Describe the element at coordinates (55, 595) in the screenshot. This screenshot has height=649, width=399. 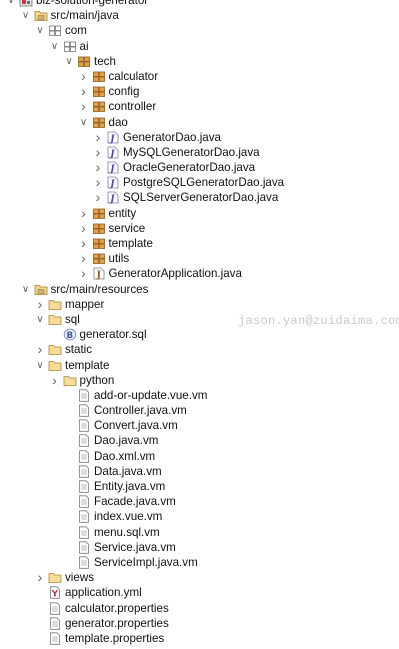
I see `svg-text: Y` at that location.